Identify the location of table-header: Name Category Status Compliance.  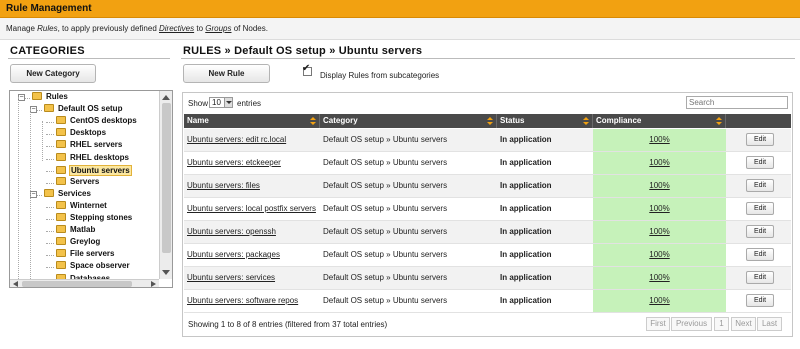
(487, 121).